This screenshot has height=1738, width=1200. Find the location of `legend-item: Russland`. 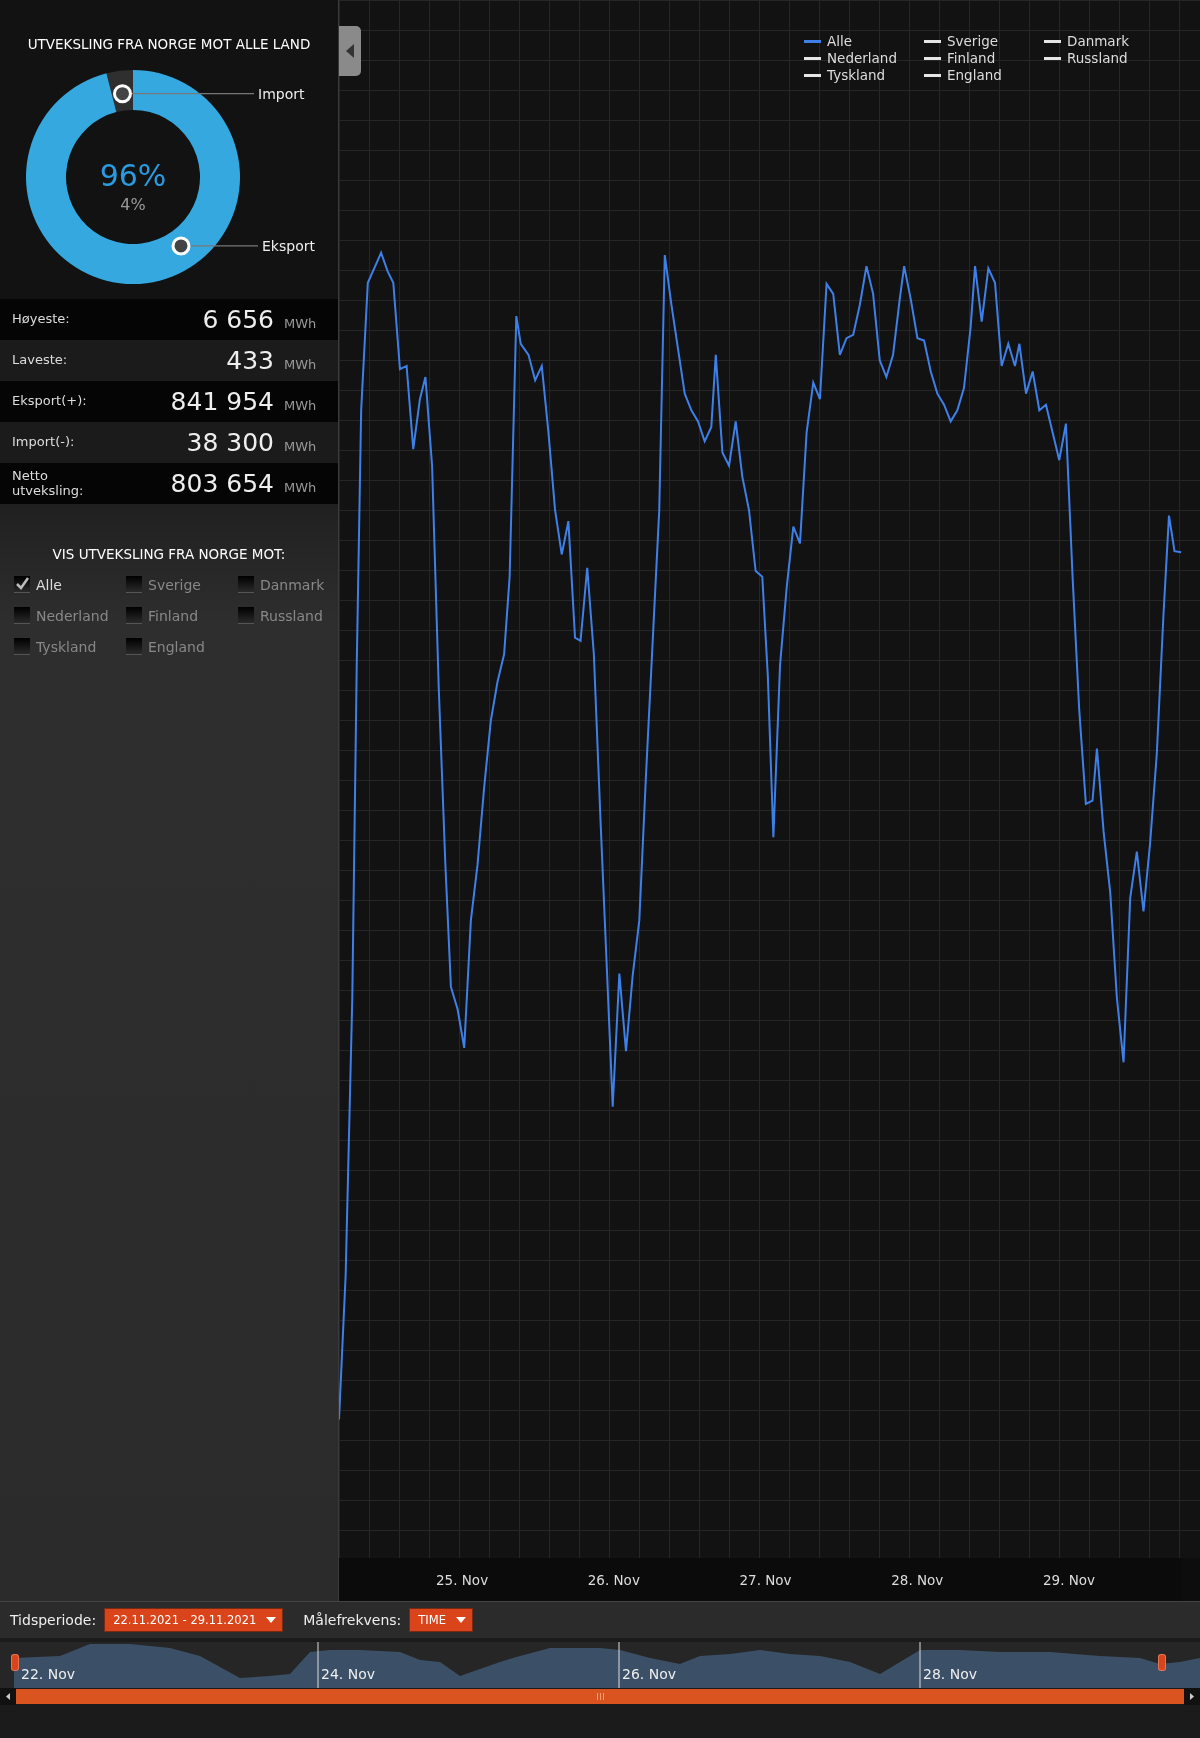

legend-item: Russland is located at coordinates (1094, 58).